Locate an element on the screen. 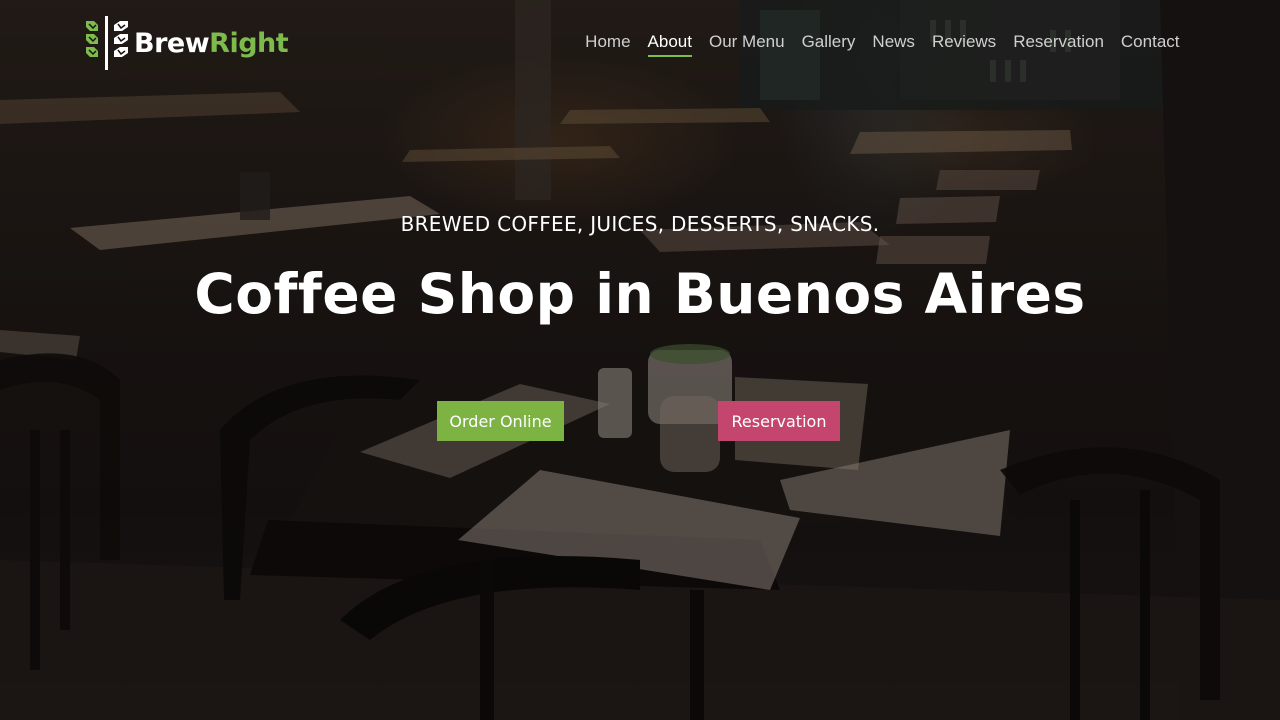 This screenshot has width=1280, height=720. order-online-button: Order Online is located at coordinates (500, 421).